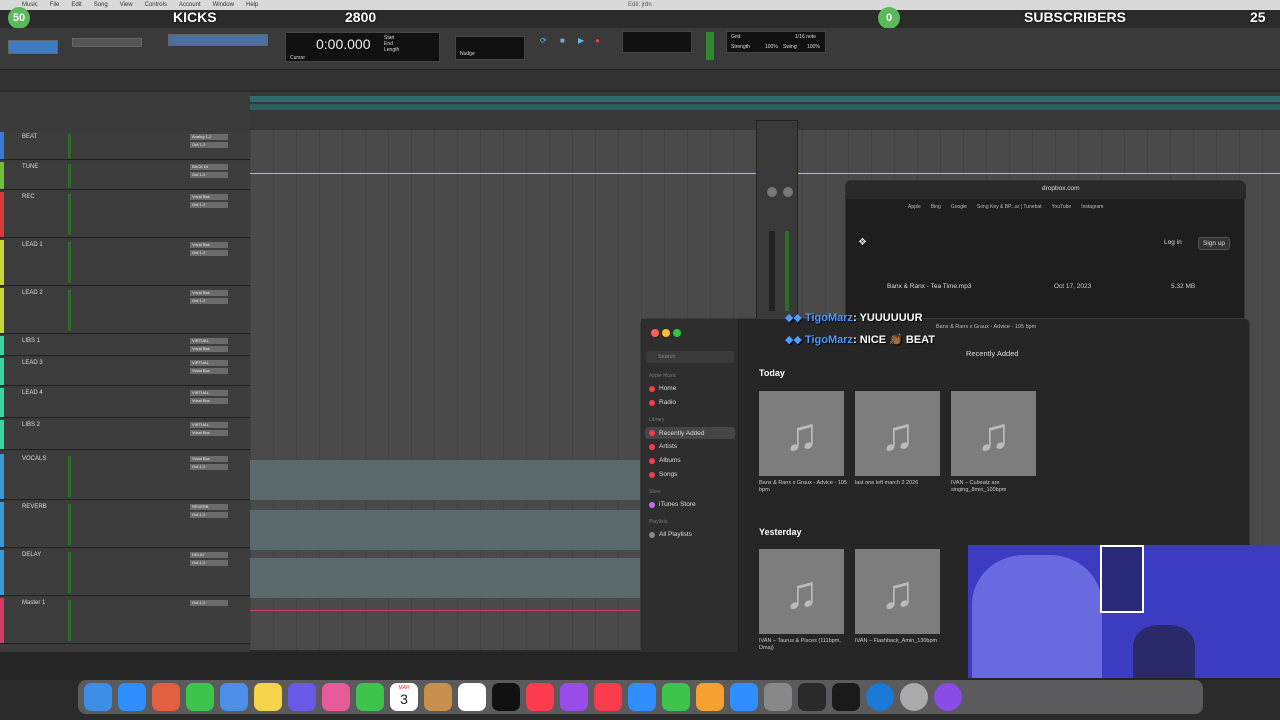  What do you see at coordinates (29, 137) in the screenshot?
I see `track-name: BEAT` at bounding box center [29, 137].